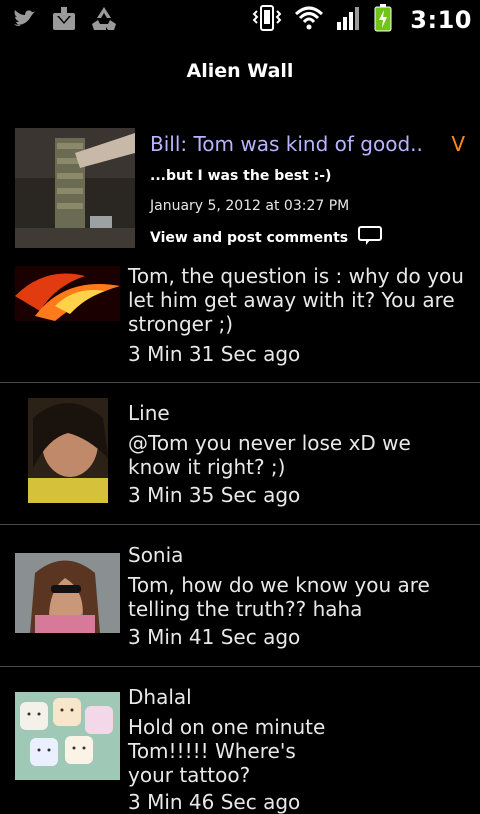  I want to click on post-photo, so click(75, 188).